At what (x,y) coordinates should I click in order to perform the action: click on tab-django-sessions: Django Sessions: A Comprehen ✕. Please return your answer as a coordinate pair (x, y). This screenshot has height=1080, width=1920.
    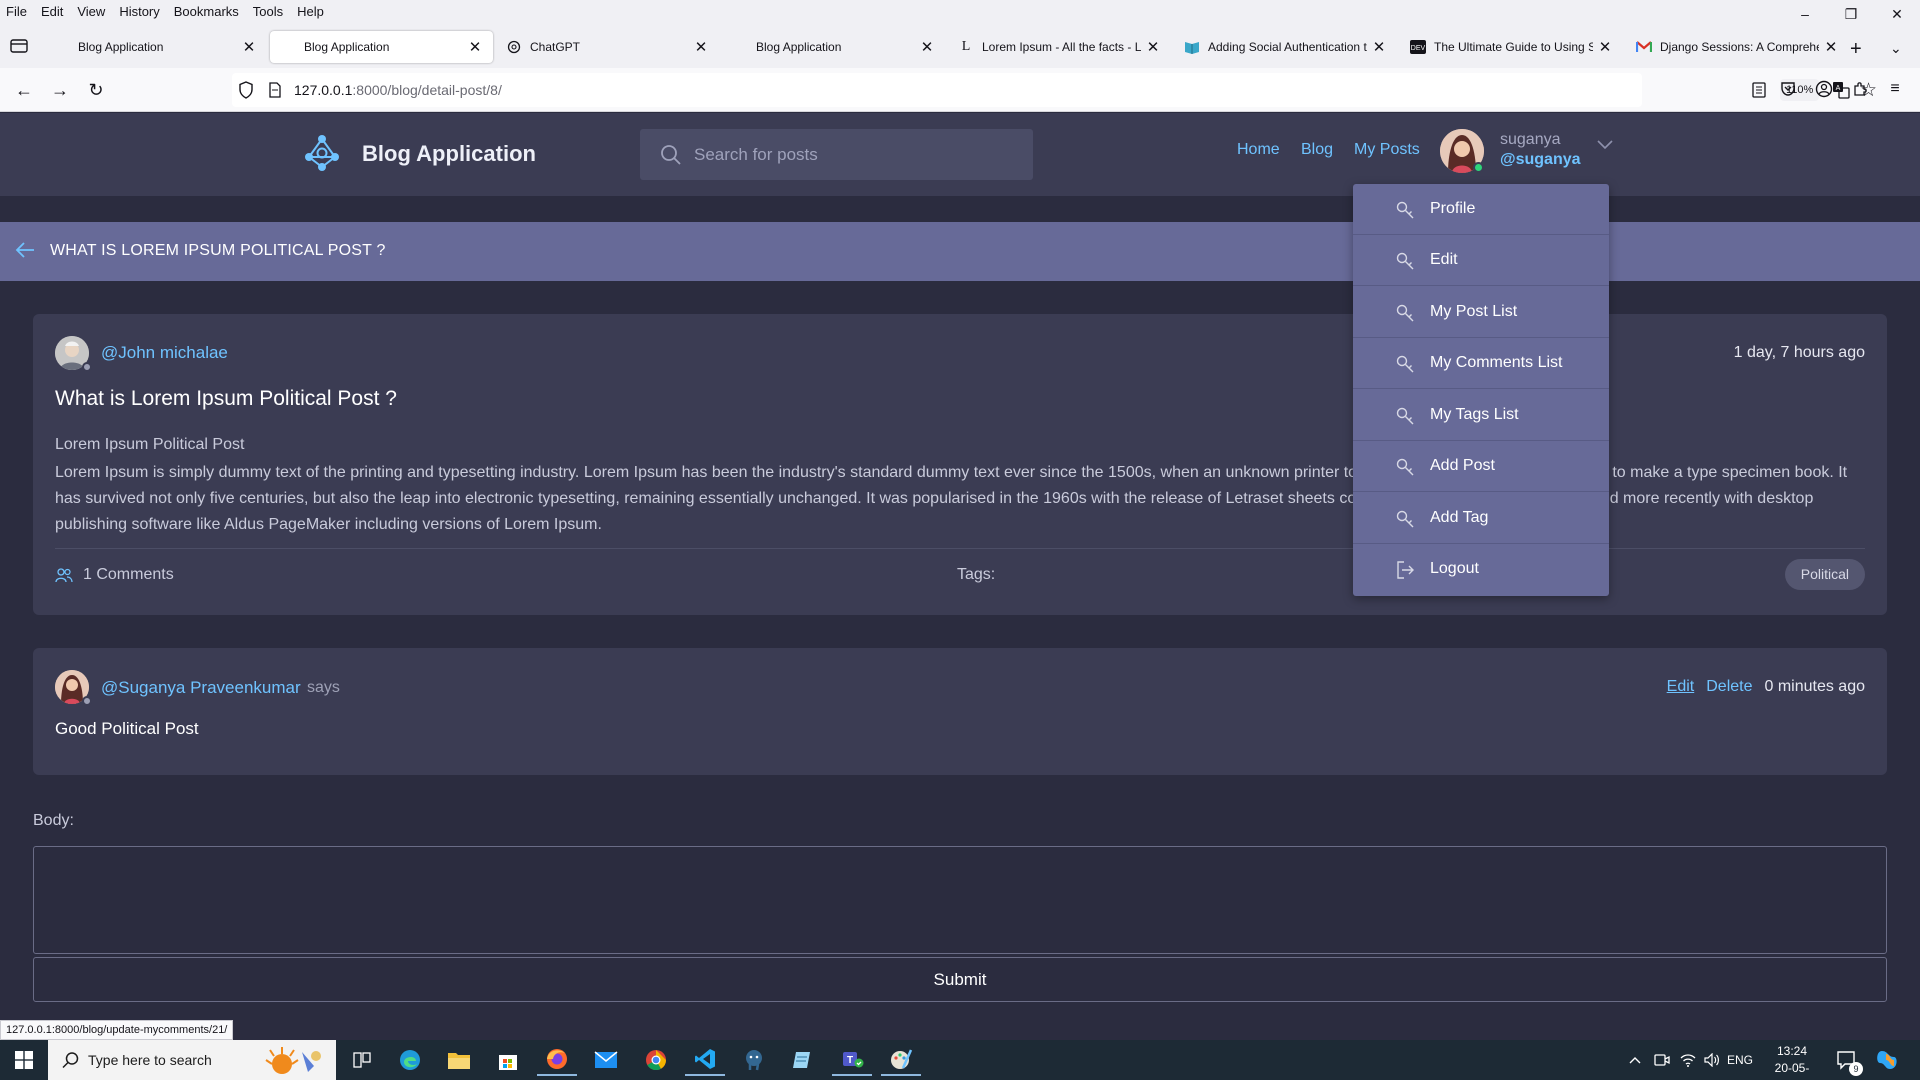
    Looking at the image, I should click on (1737, 47).